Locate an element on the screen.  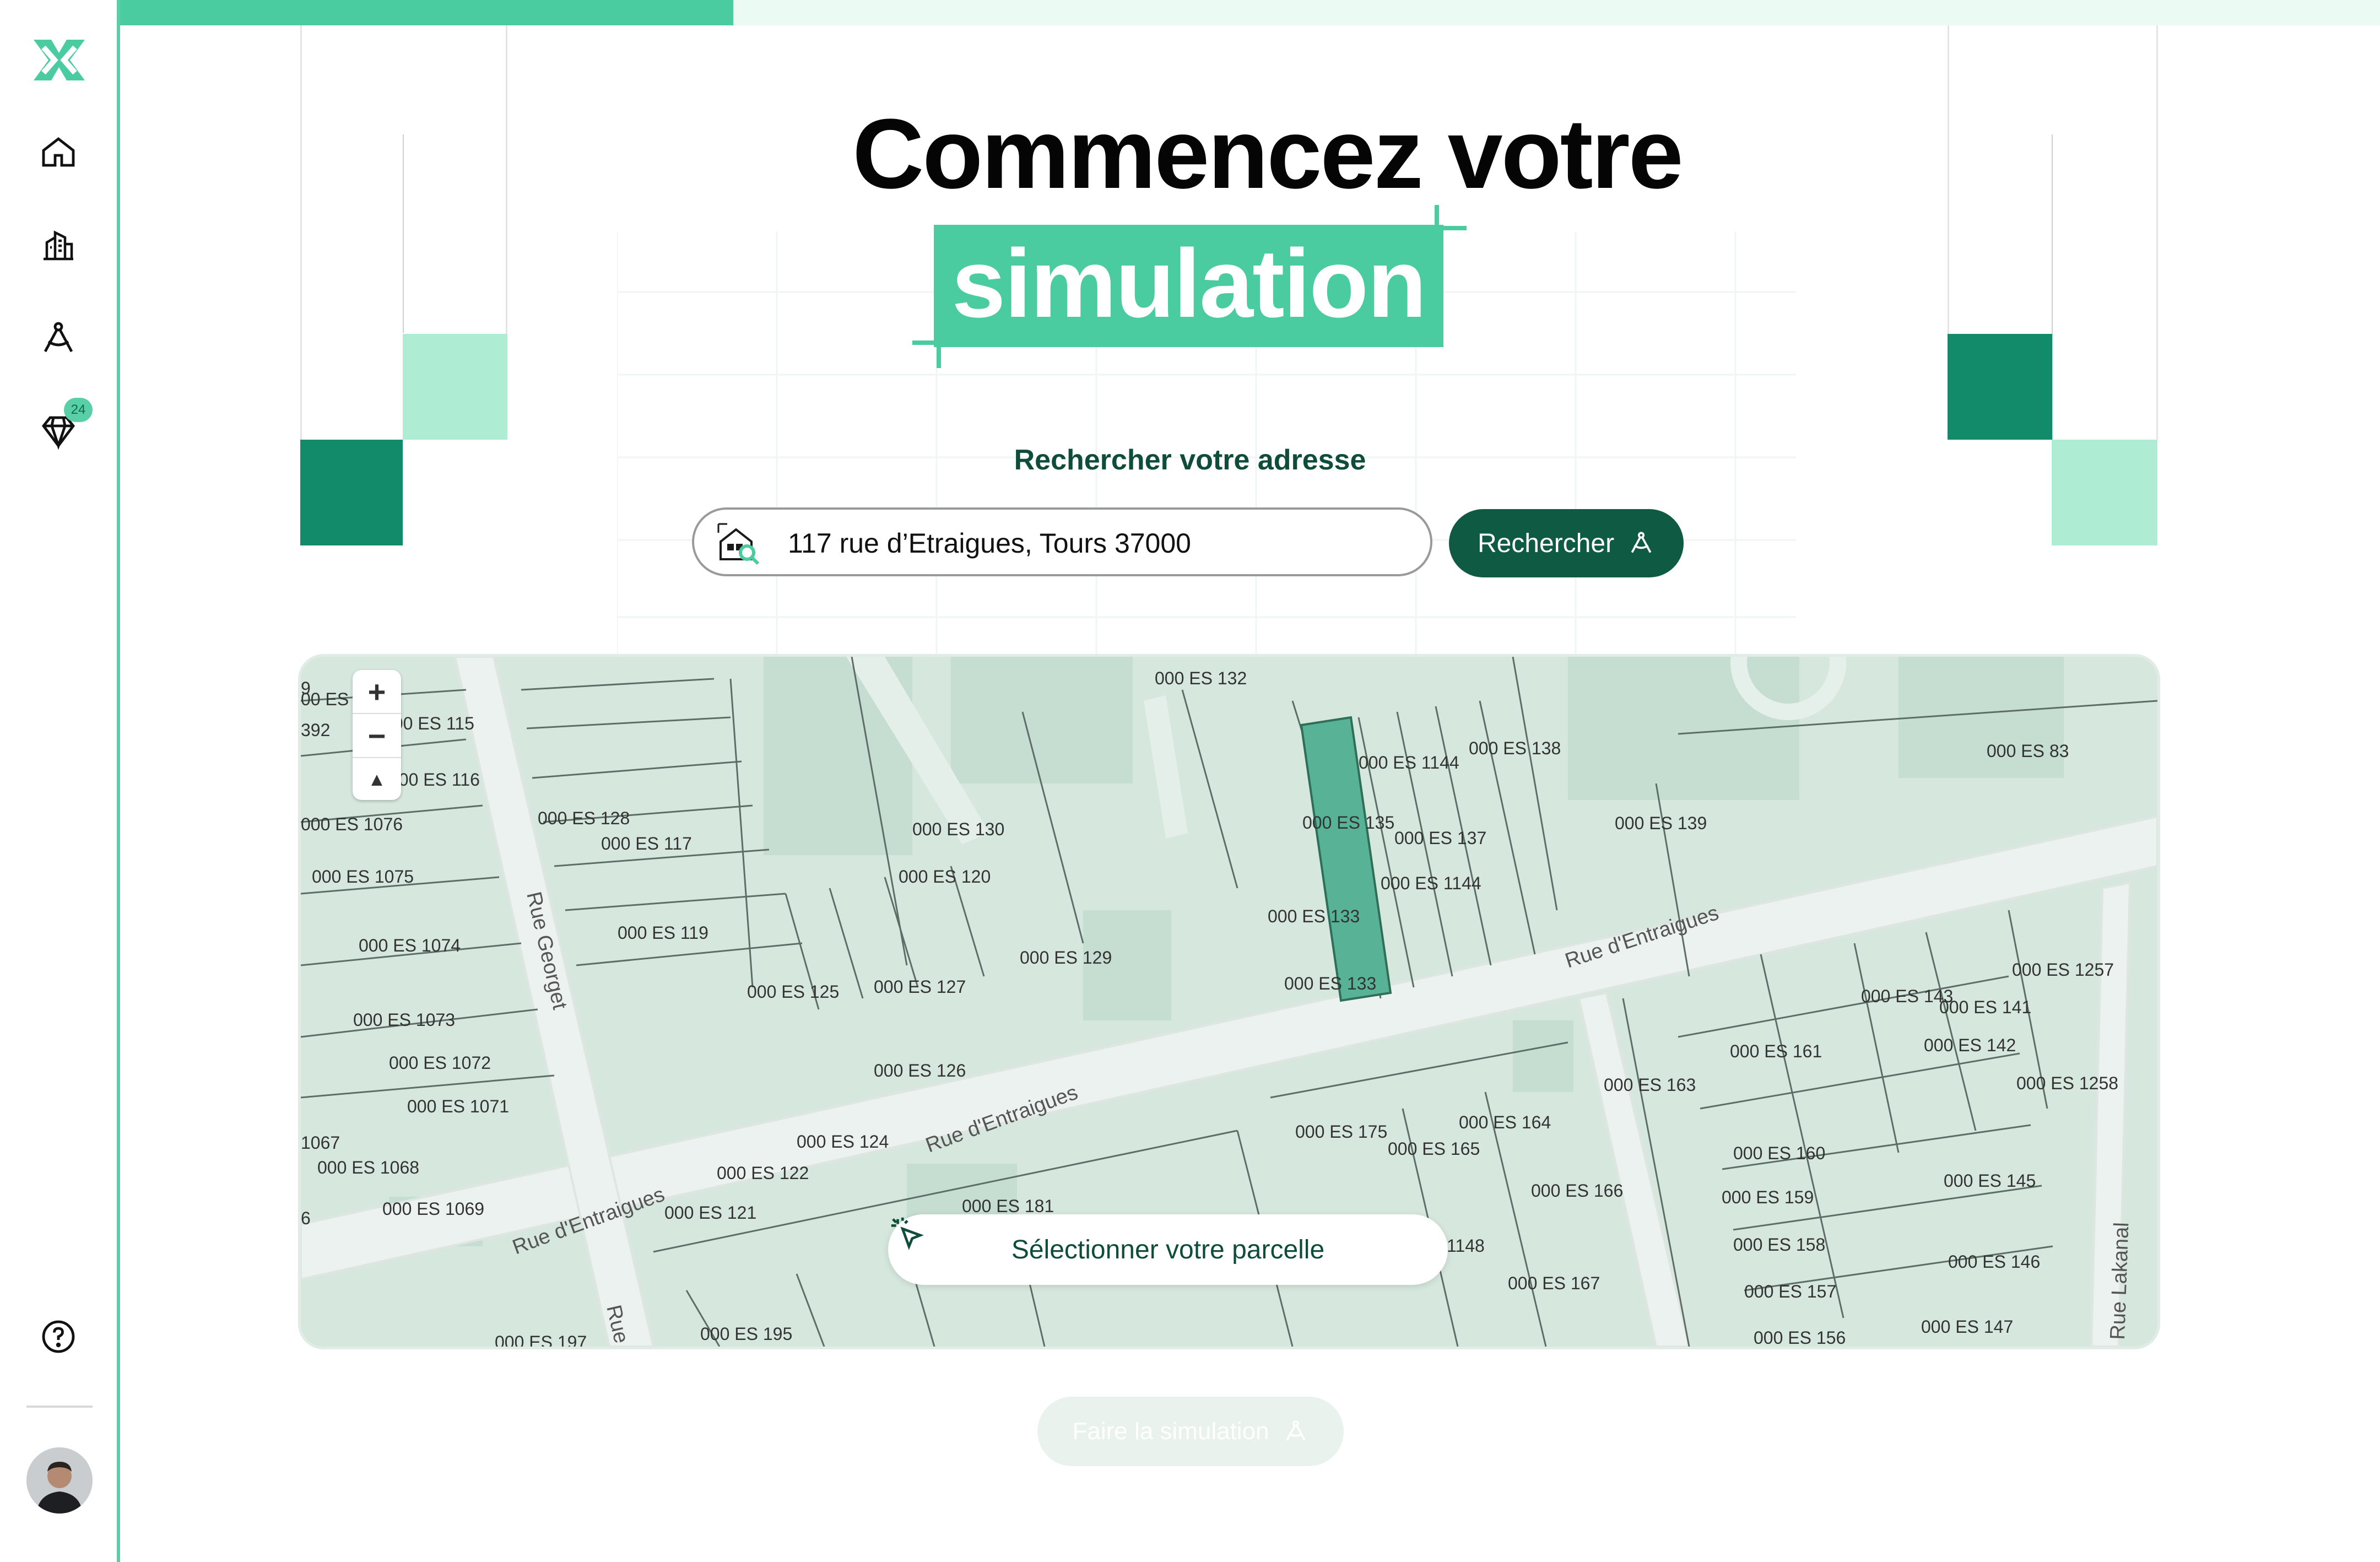
parcel-label: 000 ES 175 is located at coordinates (1341, 1132).